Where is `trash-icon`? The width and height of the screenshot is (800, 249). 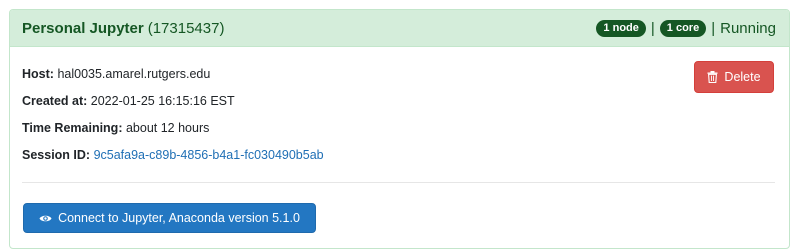 trash-icon is located at coordinates (712, 77).